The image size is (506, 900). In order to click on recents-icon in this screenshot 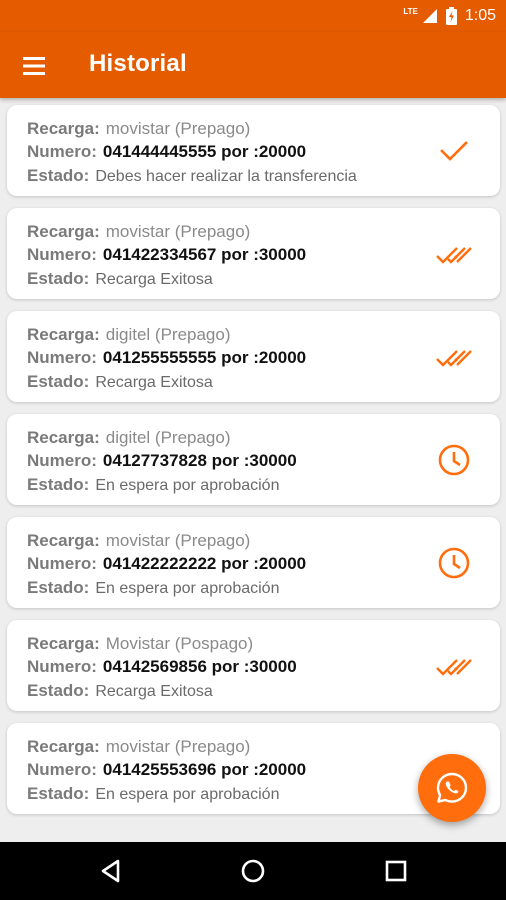, I will do `click(396, 871)`.